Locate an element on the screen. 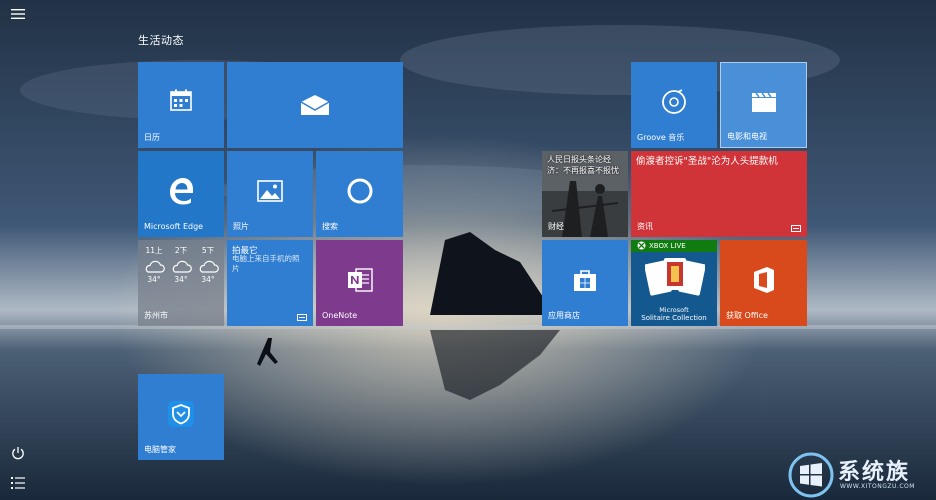 Image resolution: width=936 pixels, height=500 pixels. tile-store-label: 应用商店 is located at coordinates (564, 315).